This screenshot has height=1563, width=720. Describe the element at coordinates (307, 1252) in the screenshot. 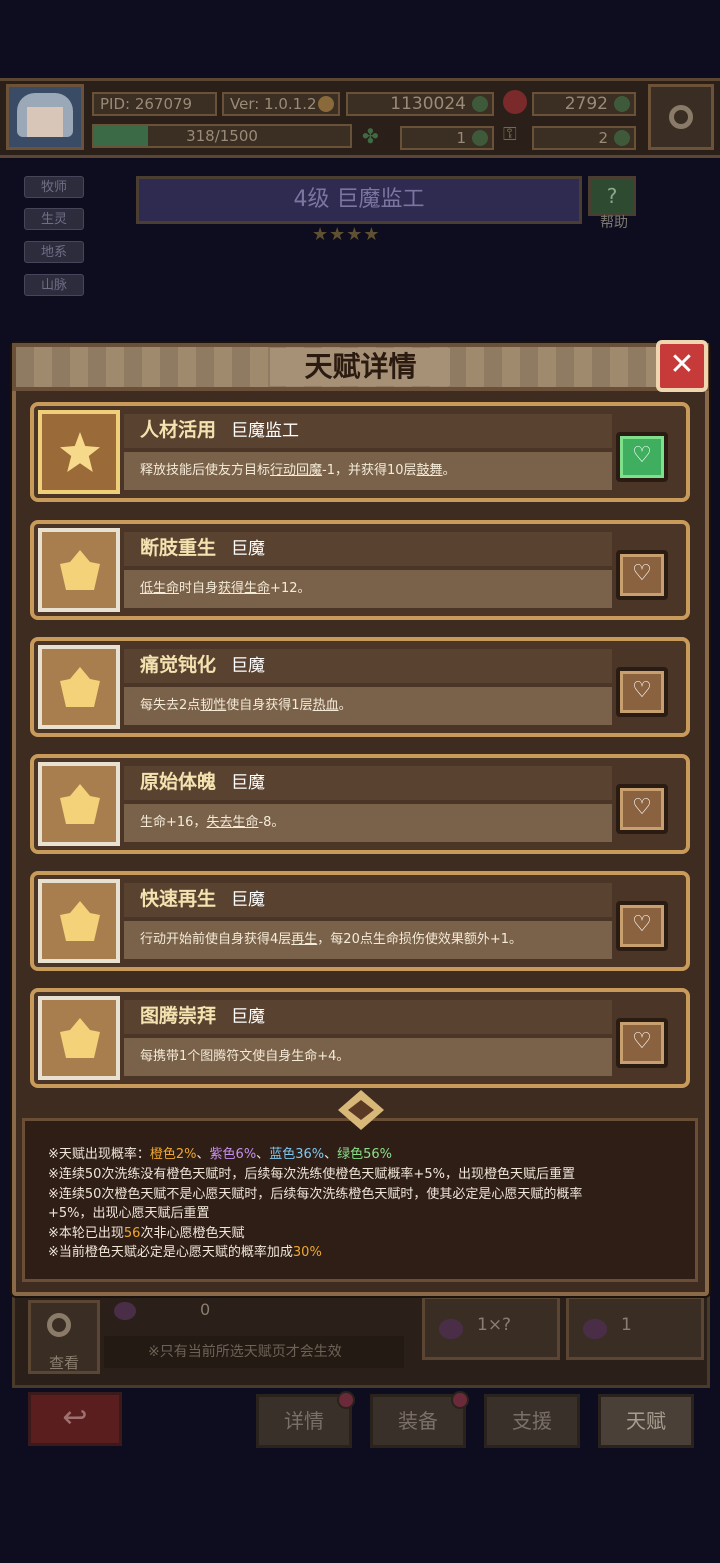

I see `info-bonus-num: 30%` at that location.